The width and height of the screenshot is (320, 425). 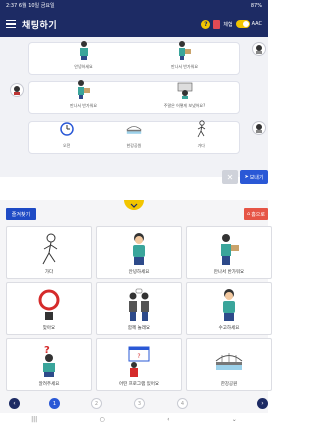 I want to click on aac-label: AAC, so click(x=256, y=24).